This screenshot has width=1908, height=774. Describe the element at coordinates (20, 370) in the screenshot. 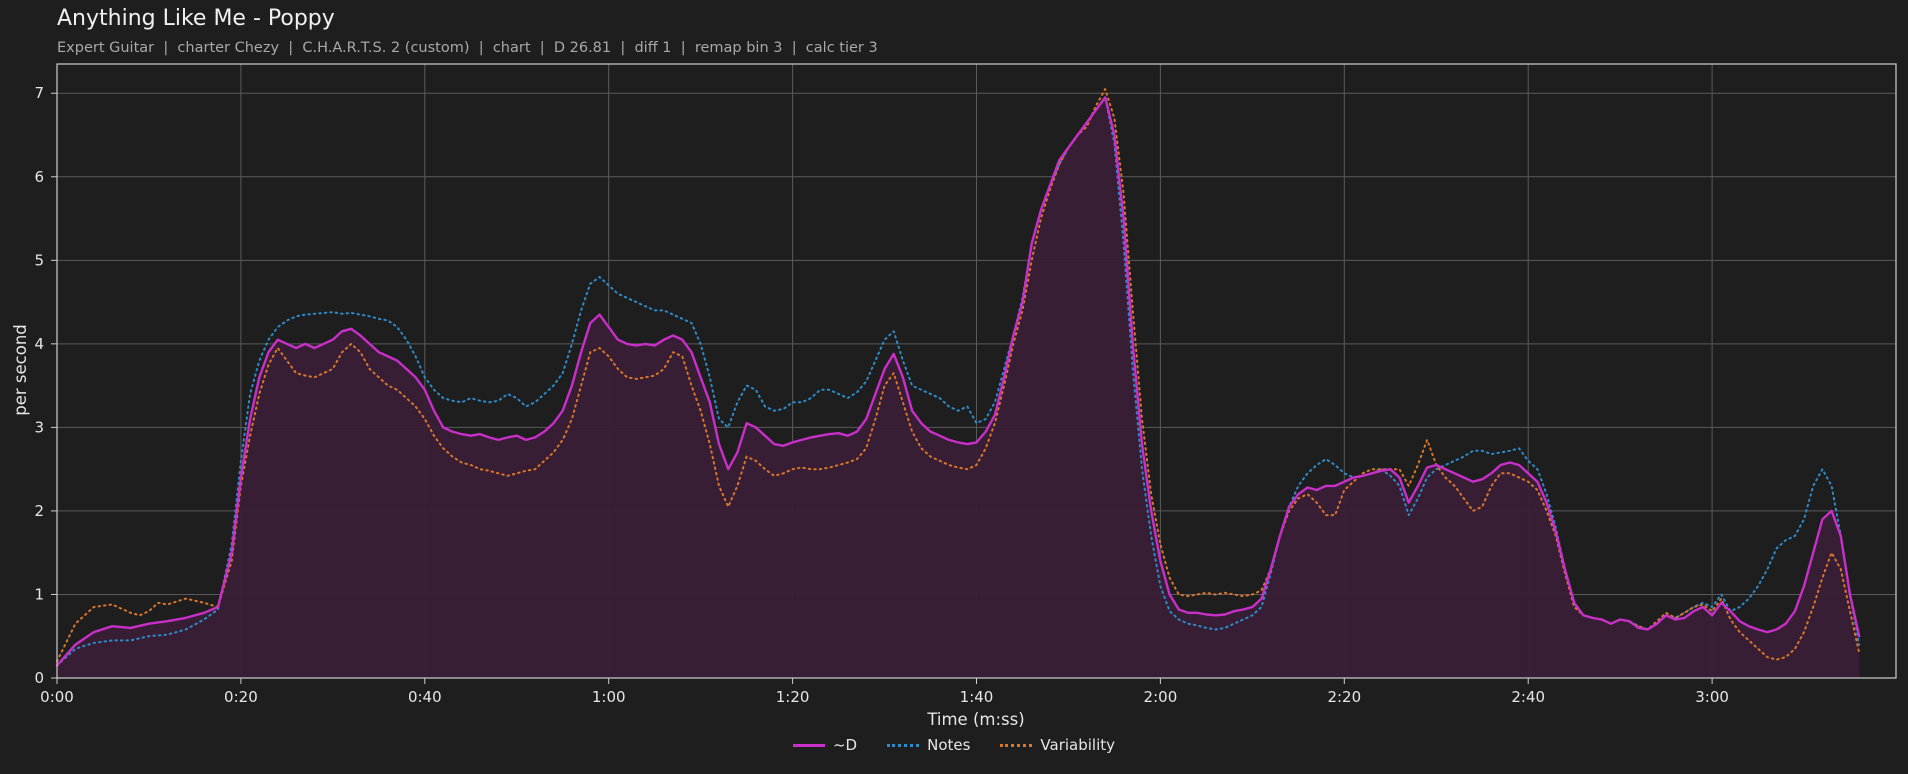

I see `y-axis-label: per second` at that location.